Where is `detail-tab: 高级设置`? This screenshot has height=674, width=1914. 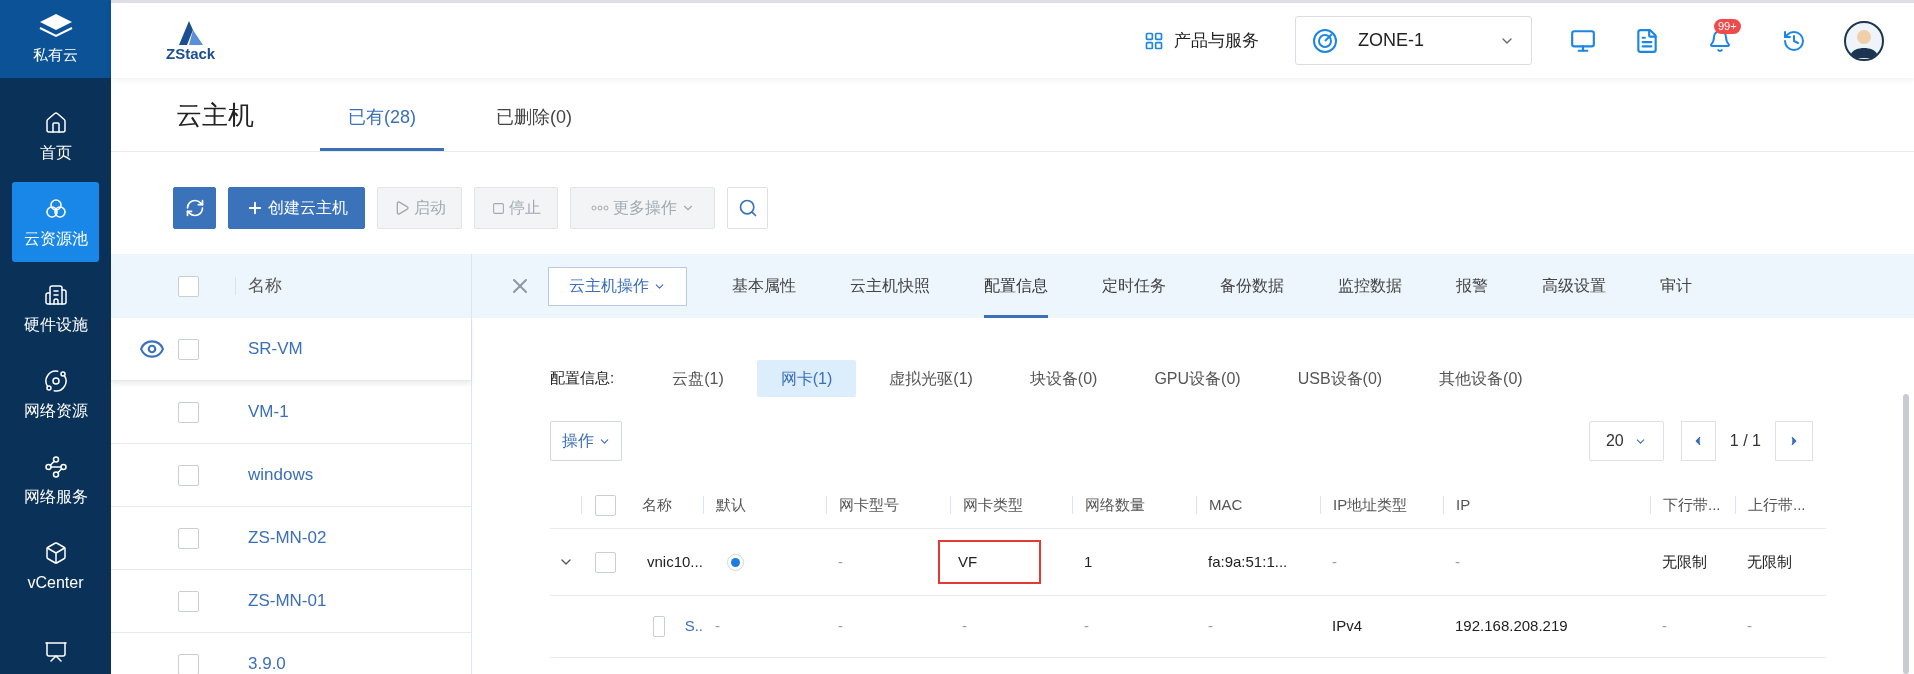
detail-tab: 高级设置 is located at coordinates (1574, 286).